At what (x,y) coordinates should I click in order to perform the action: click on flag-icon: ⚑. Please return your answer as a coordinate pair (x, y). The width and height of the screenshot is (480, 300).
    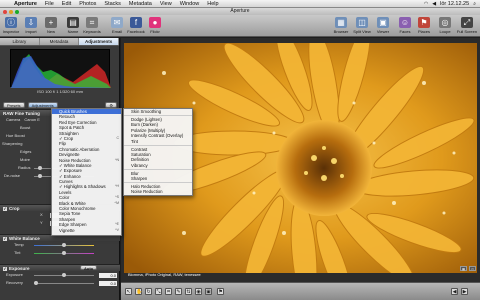
    Looking at the image, I should click on (220, 291).